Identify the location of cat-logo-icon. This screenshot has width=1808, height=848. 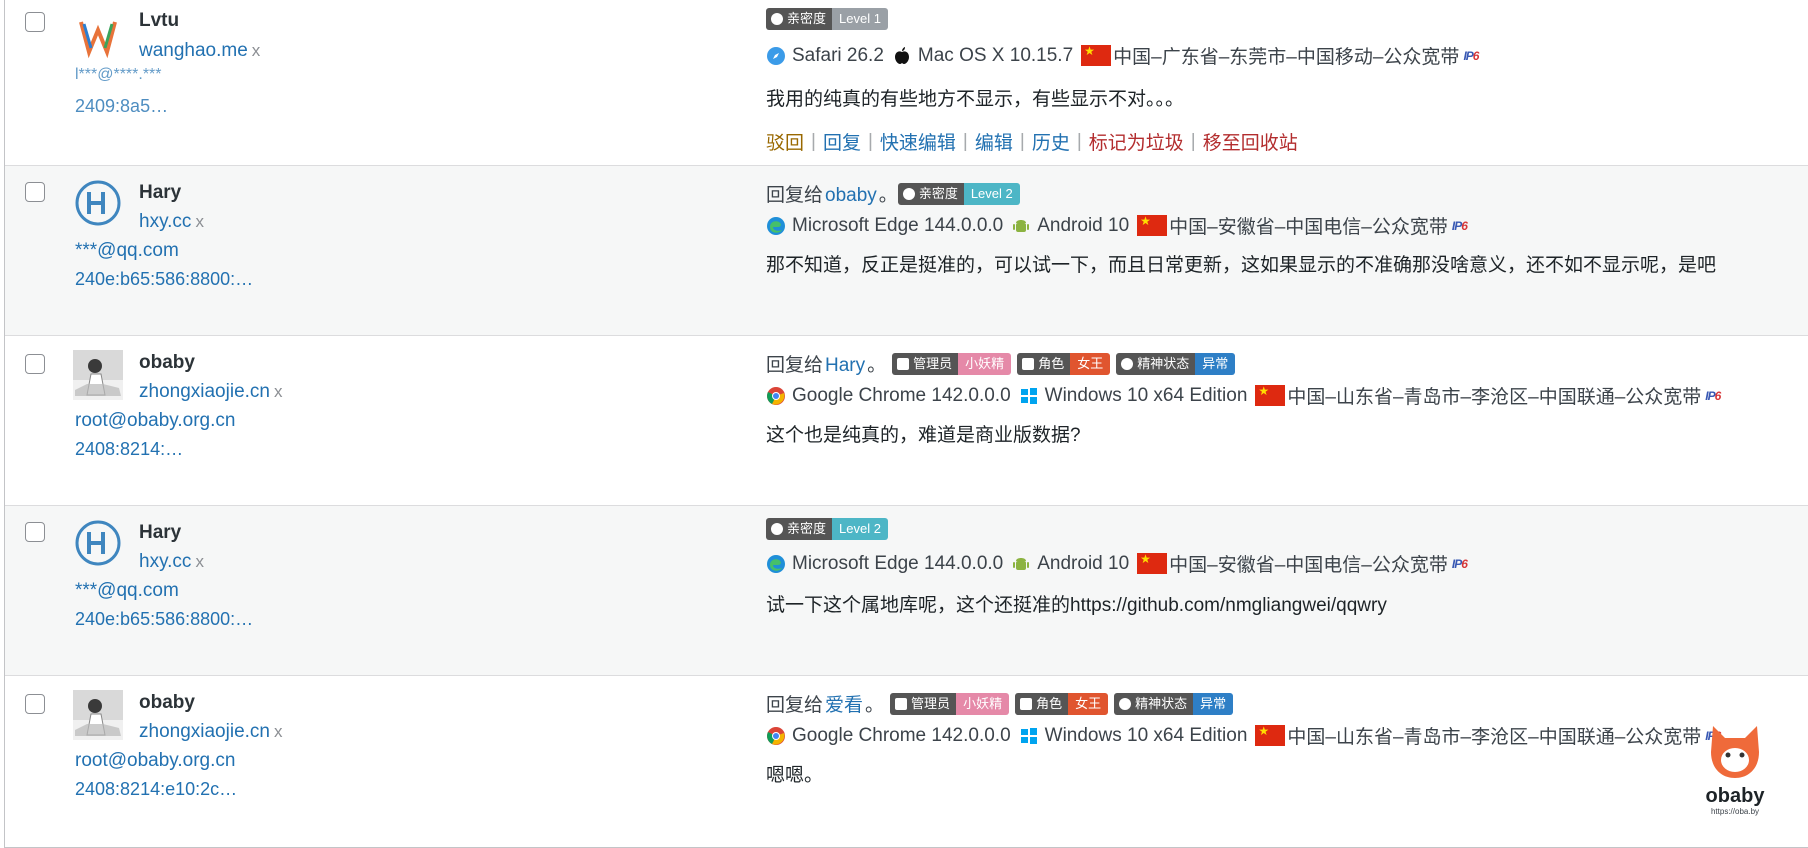
(1735, 752).